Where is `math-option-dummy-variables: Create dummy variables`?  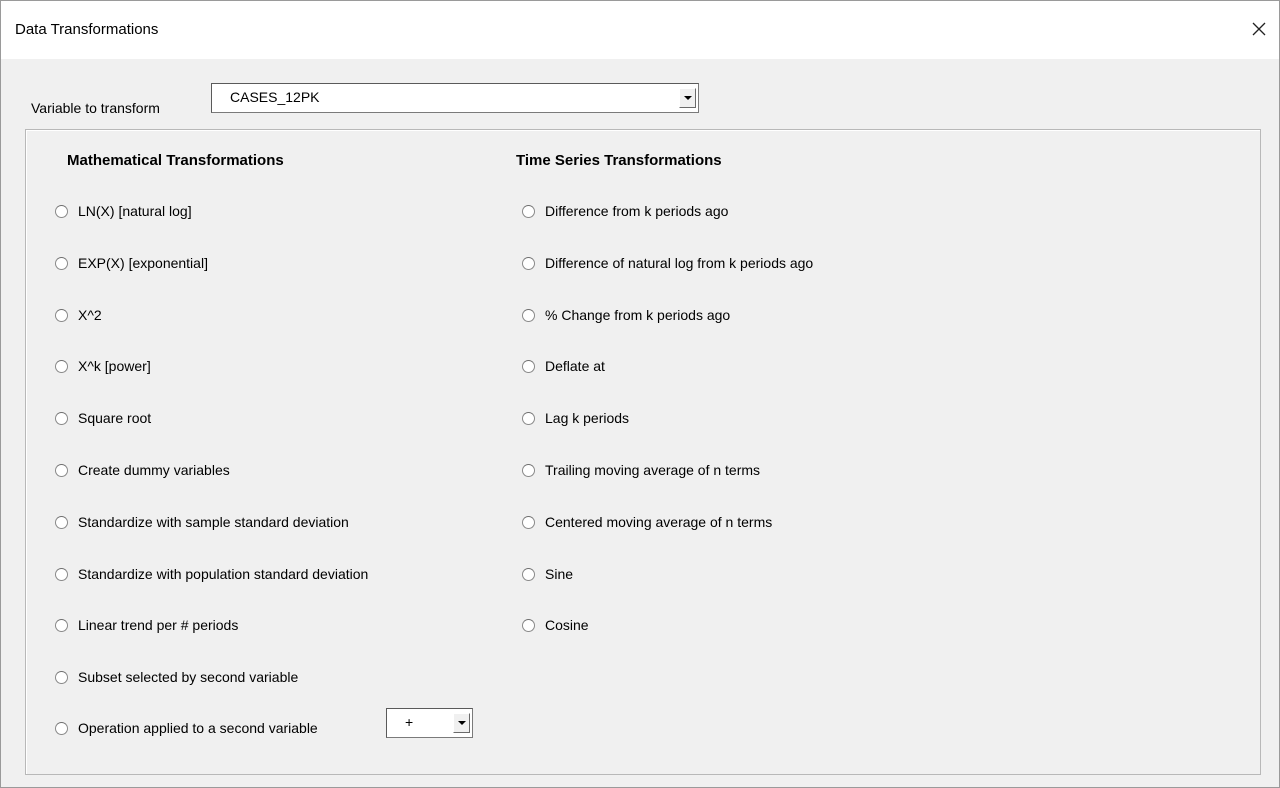 math-option-dummy-variables: Create dummy variables is located at coordinates (142, 470).